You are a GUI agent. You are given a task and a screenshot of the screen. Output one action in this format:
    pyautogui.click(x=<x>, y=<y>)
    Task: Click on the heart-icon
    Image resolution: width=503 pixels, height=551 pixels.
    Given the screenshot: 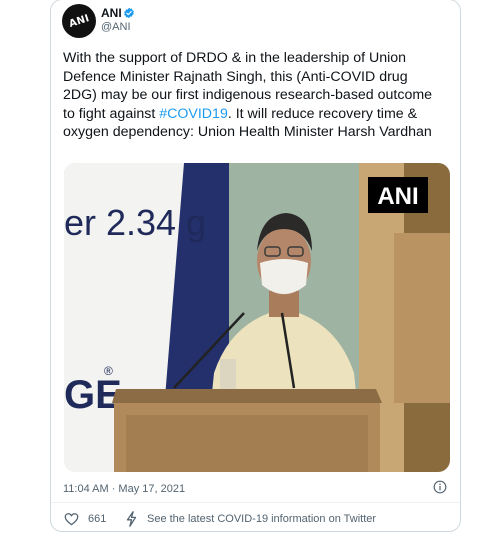 What is the action you would take?
    pyautogui.click(x=71, y=519)
    